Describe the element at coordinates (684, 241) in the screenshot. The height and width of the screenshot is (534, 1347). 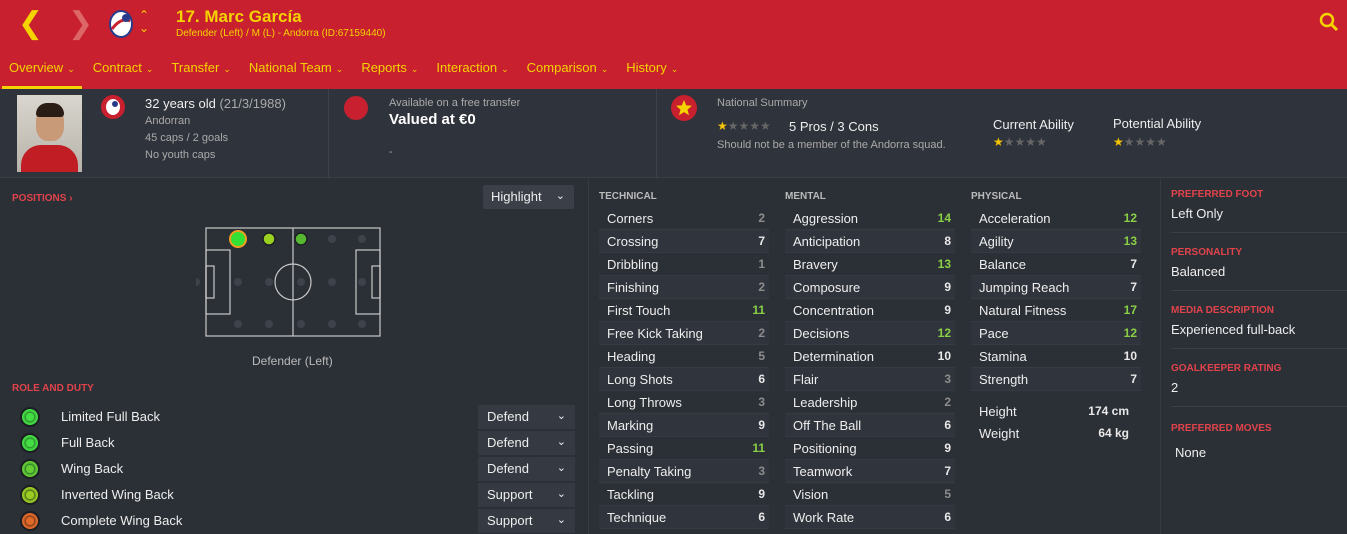
I see `attribute-row-crossing: Crossing 7` at that location.